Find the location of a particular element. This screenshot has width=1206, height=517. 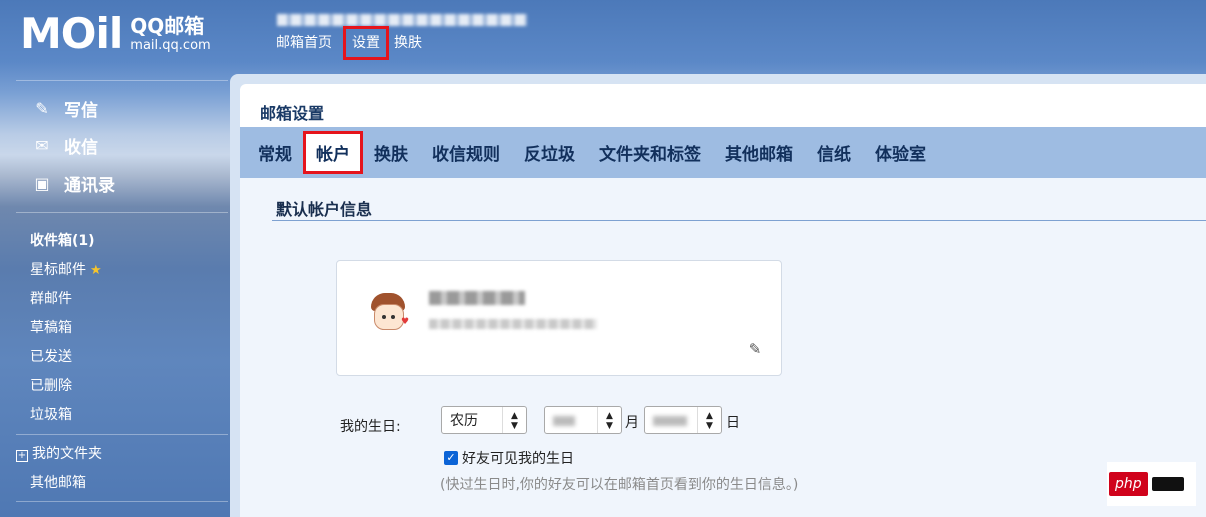

avatar: ♥ is located at coordinates (388, 314).